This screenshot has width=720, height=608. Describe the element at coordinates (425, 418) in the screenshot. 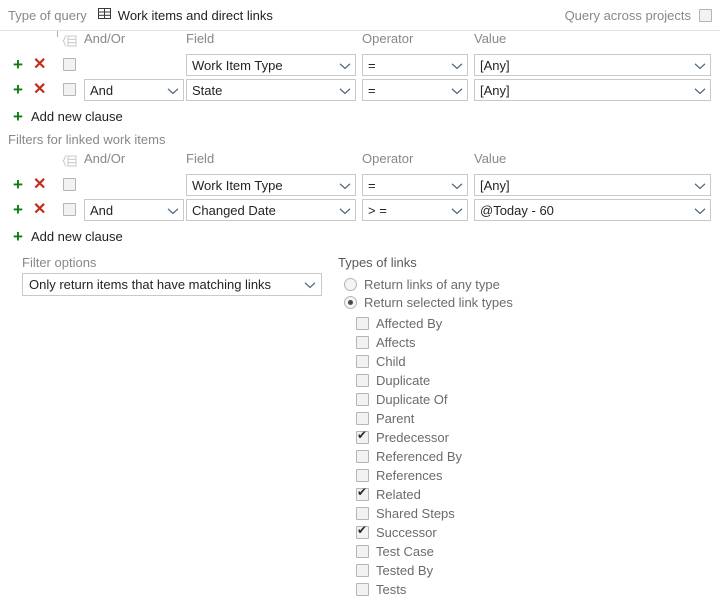

I see `list-item: Parent` at that location.